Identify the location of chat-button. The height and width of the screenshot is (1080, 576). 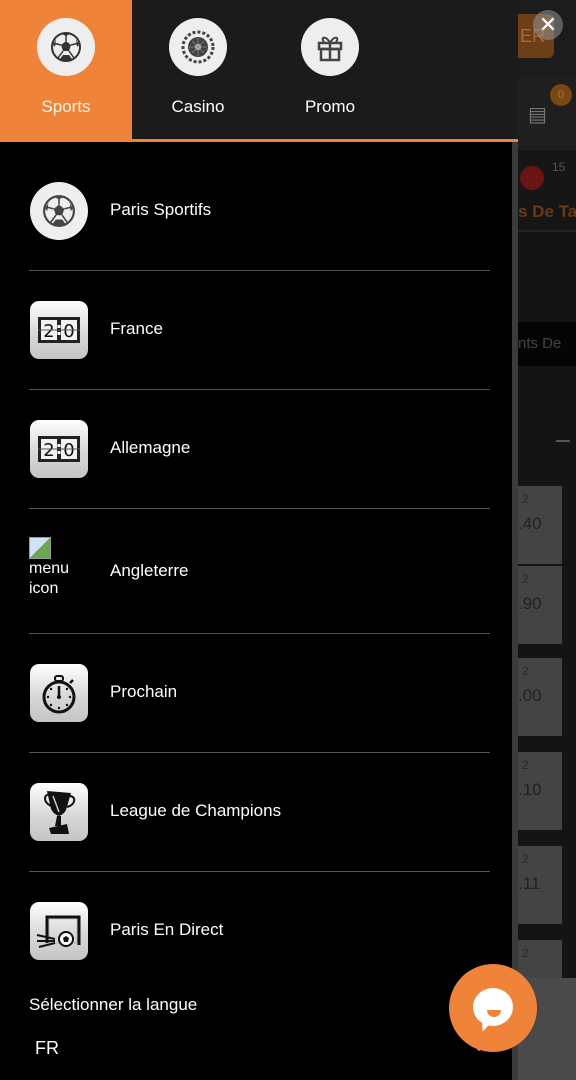
(493, 1008).